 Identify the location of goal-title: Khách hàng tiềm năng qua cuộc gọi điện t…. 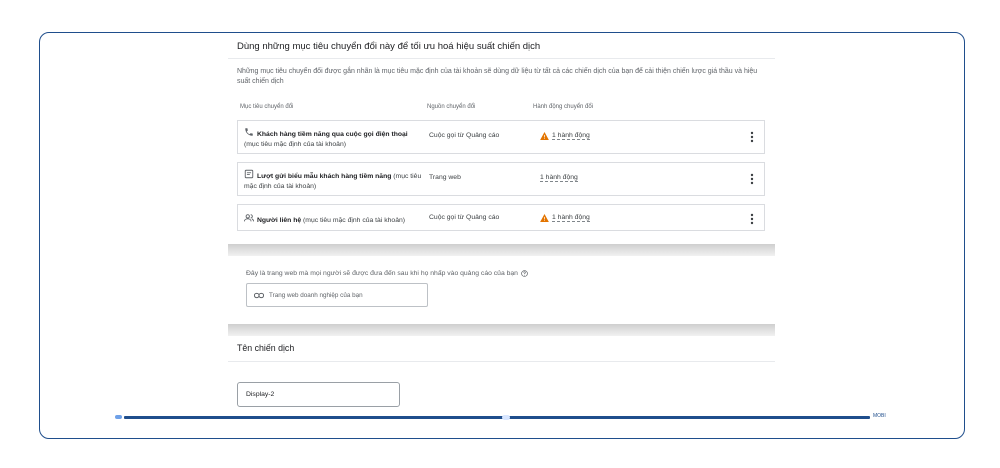
(332, 134).